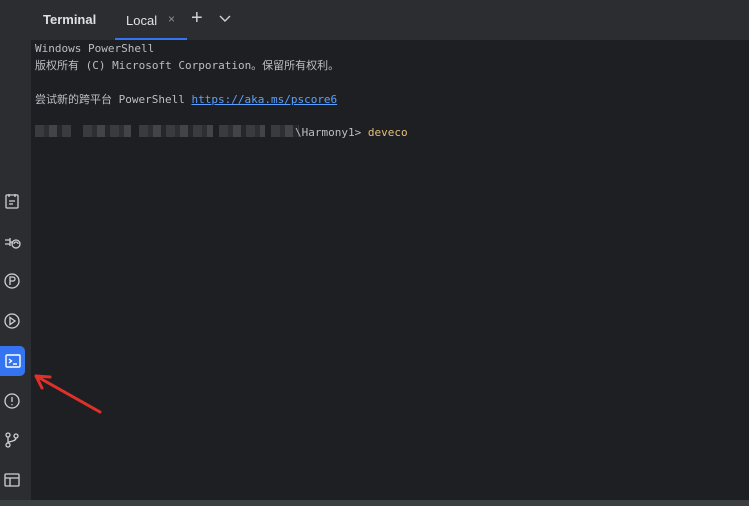 This screenshot has width=749, height=506. What do you see at coordinates (12, 201) in the screenshot?
I see `todo-icon` at bounding box center [12, 201].